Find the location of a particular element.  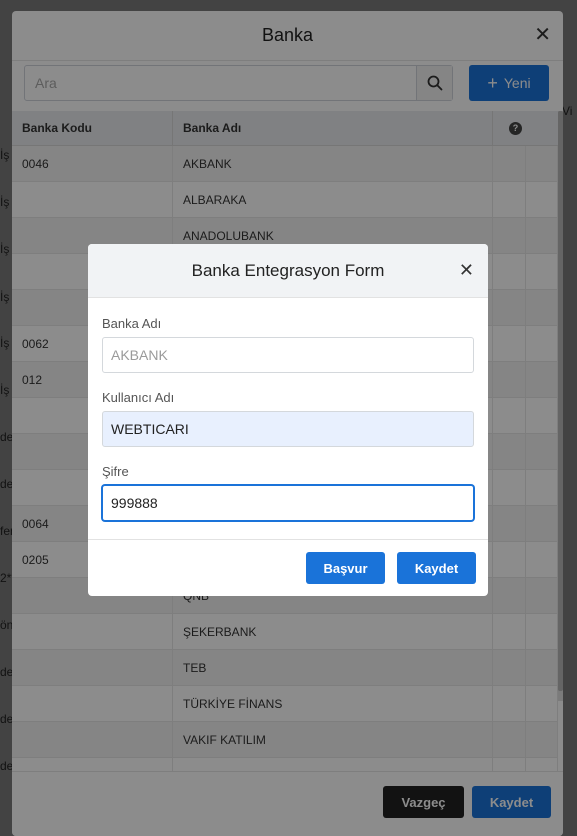

save-button: Kaydet is located at coordinates (436, 568).